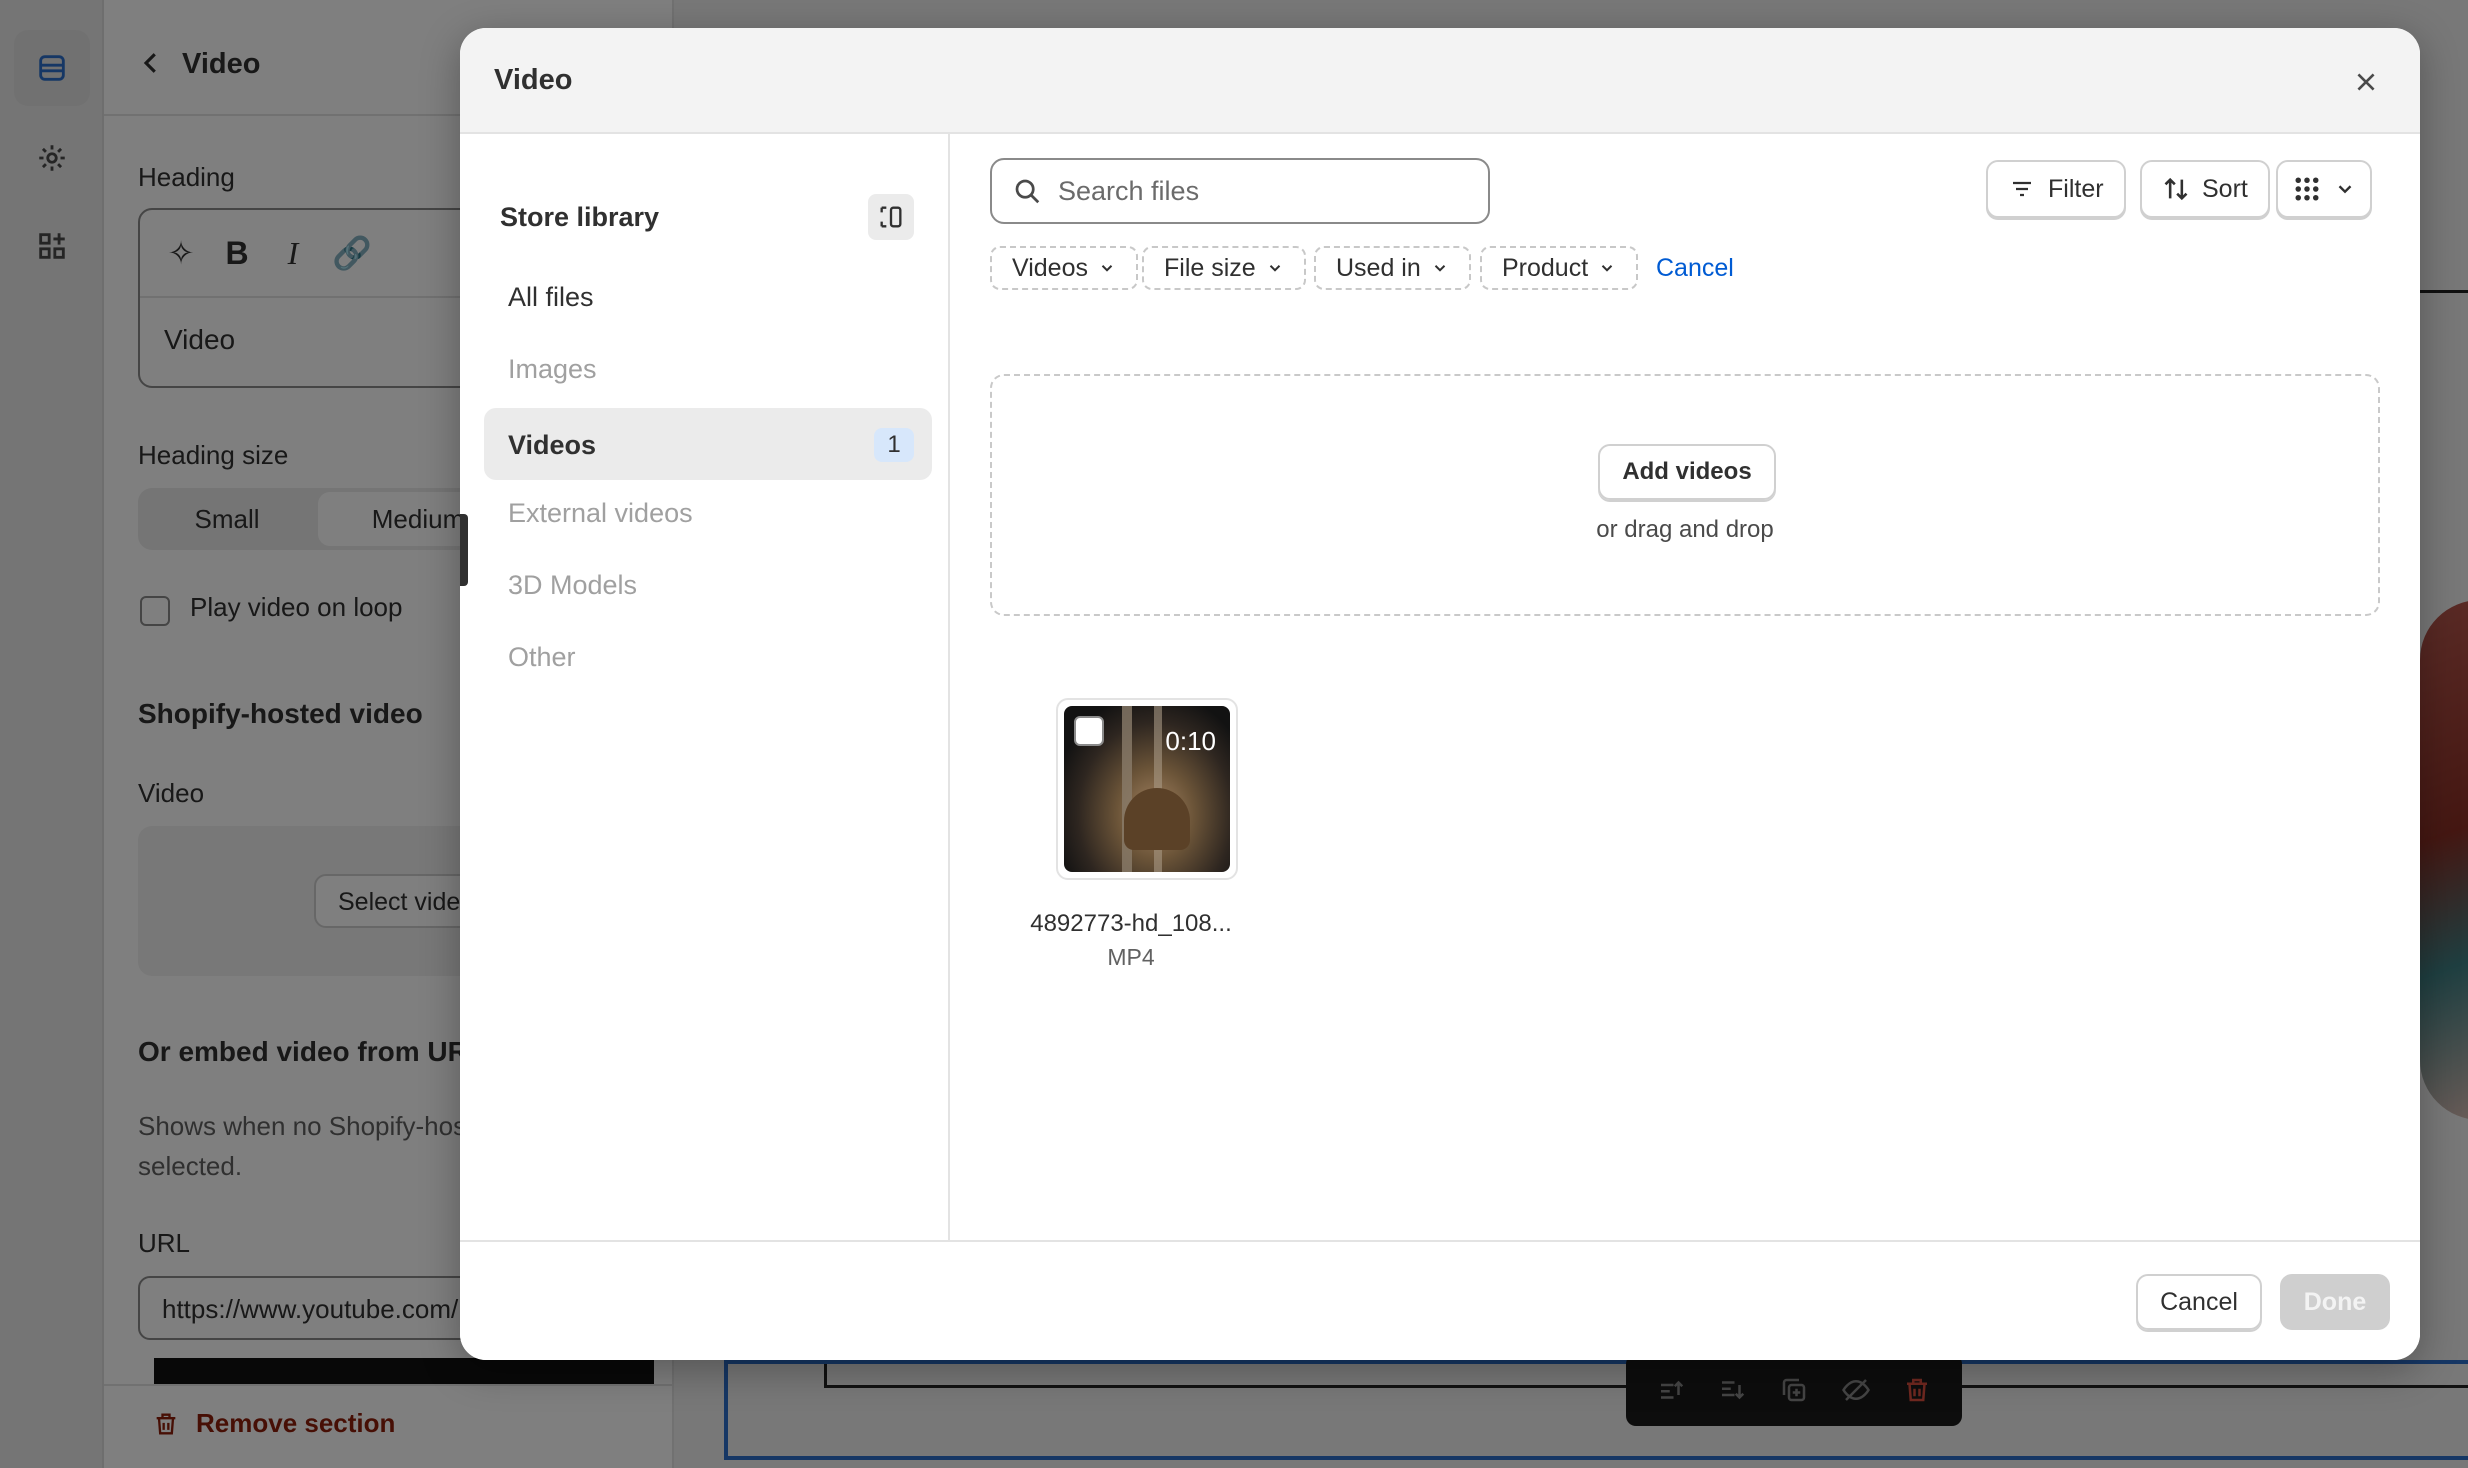 Image resolution: width=2468 pixels, height=1468 pixels. Describe the element at coordinates (1027, 191) in the screenshot. I see `search-icon` at that location.